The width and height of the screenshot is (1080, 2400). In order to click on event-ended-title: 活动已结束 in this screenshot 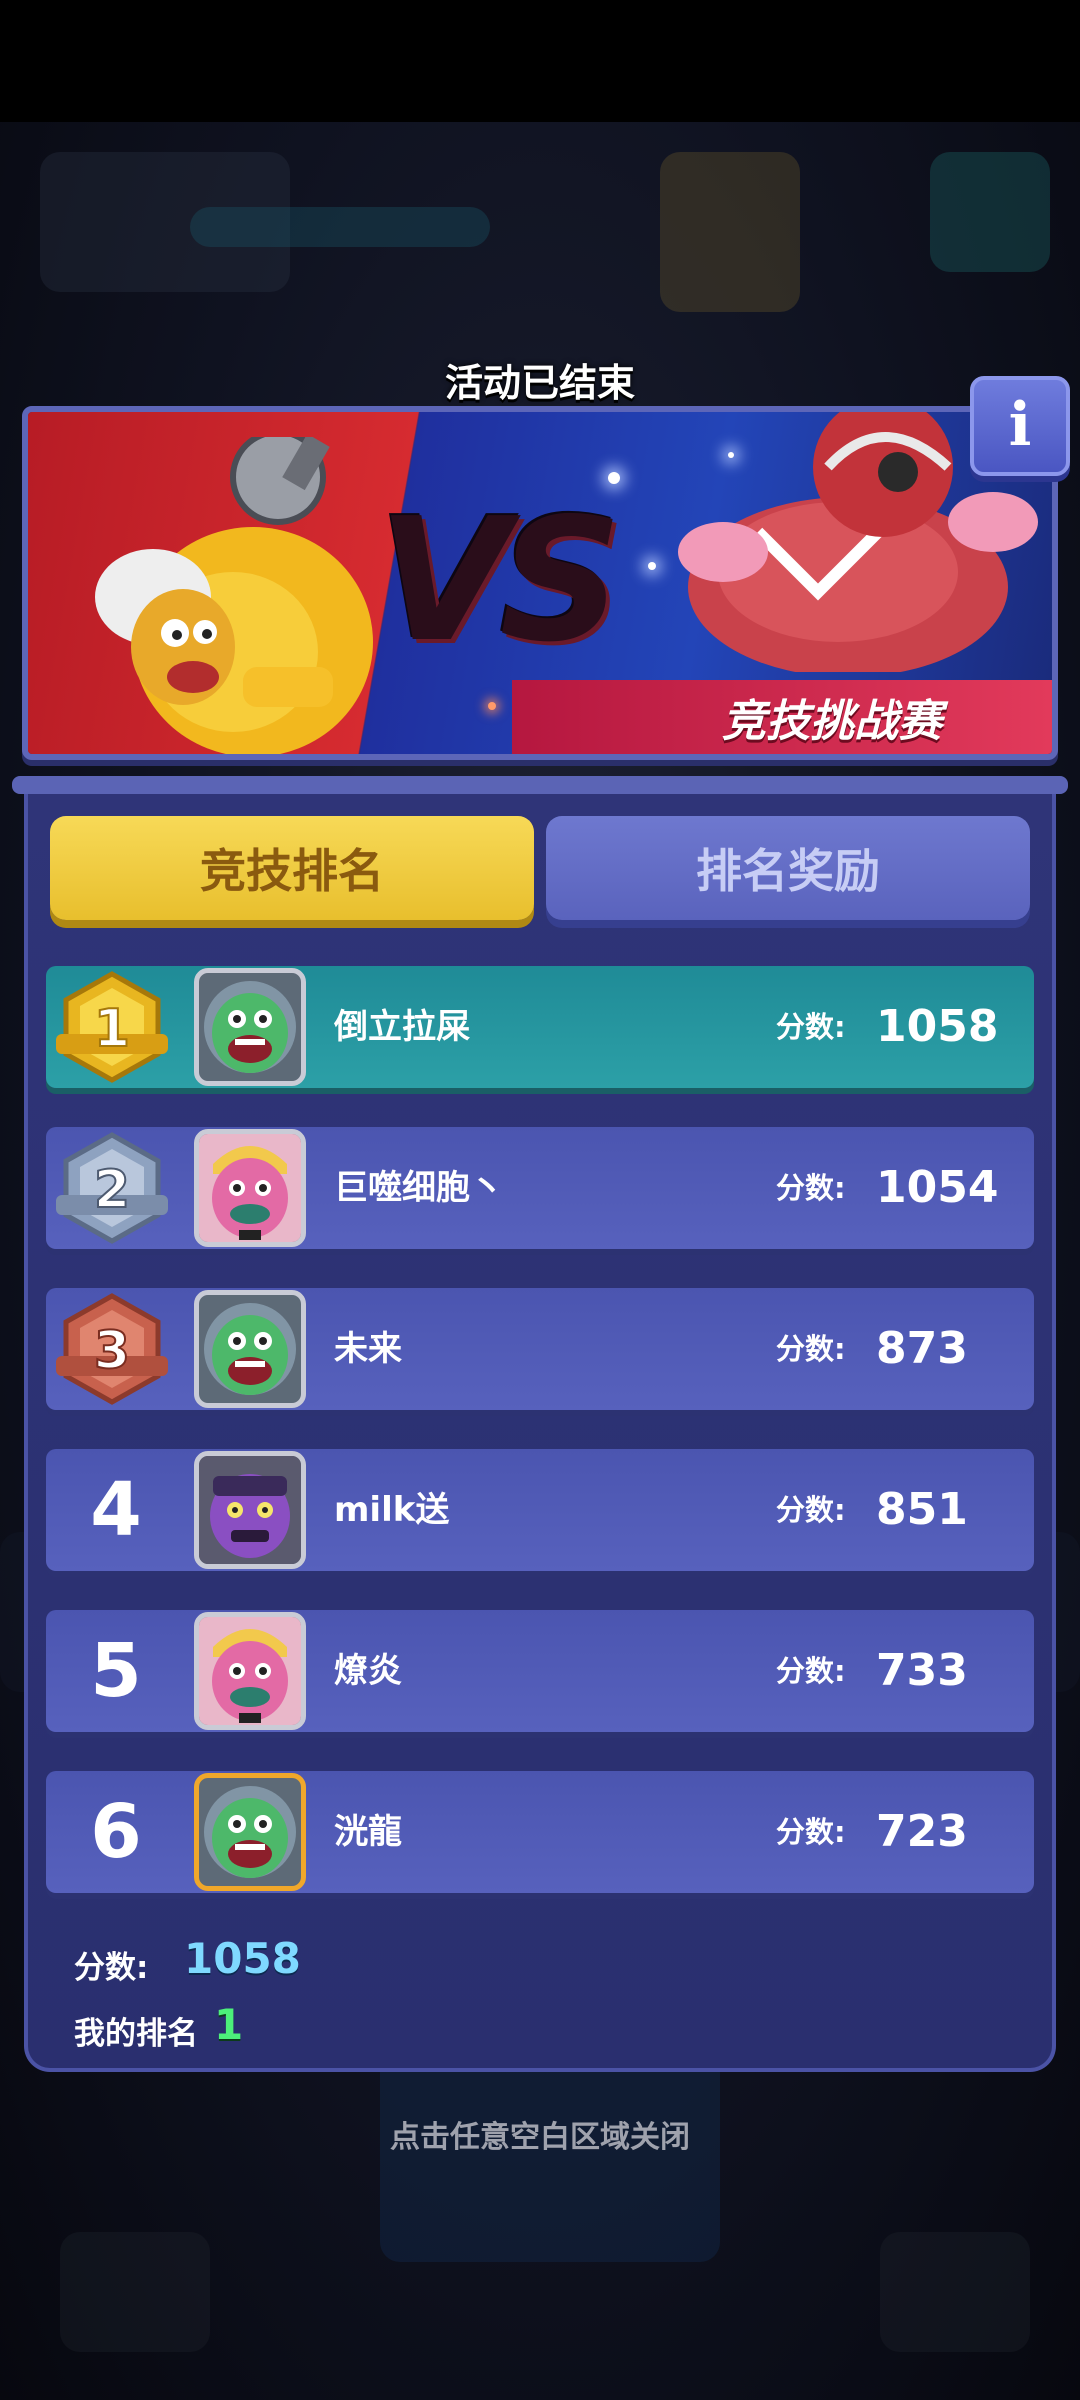, I will do `click(539, 383)`.